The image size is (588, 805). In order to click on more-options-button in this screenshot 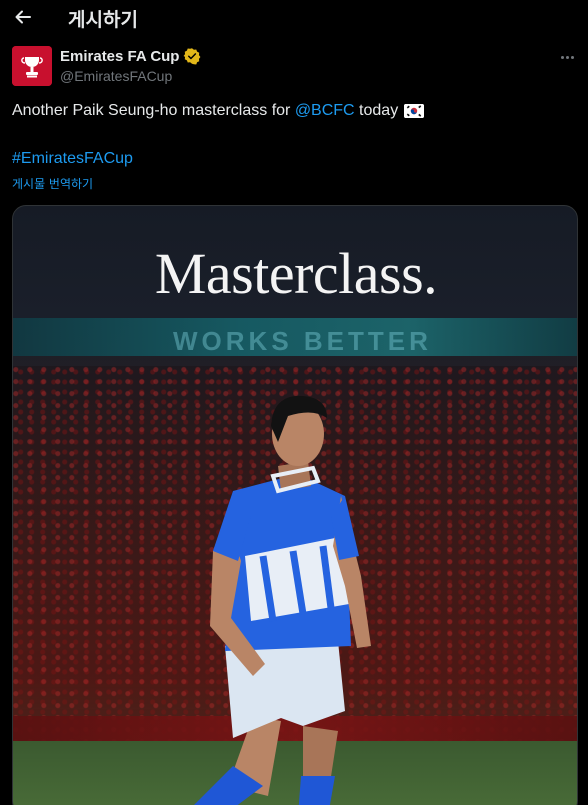, I will do `click(567, 57)`.